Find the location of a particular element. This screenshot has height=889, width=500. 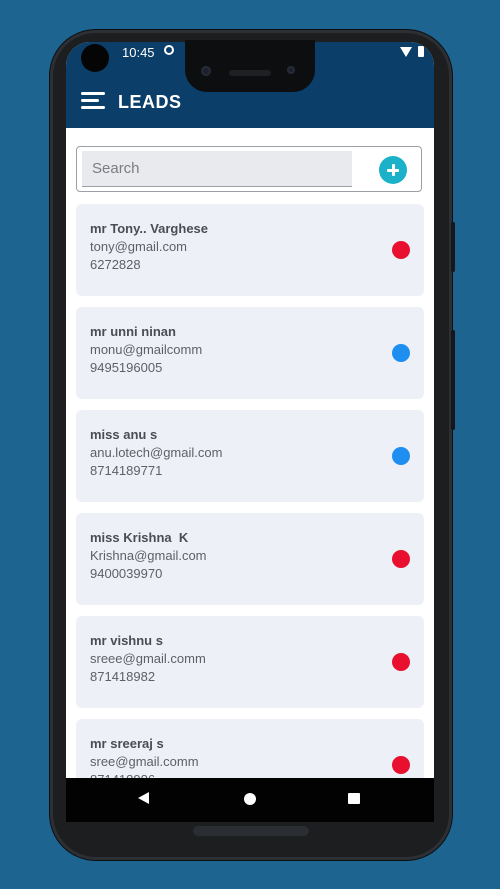

front-camera-icon is located at coordinates (206, 71).